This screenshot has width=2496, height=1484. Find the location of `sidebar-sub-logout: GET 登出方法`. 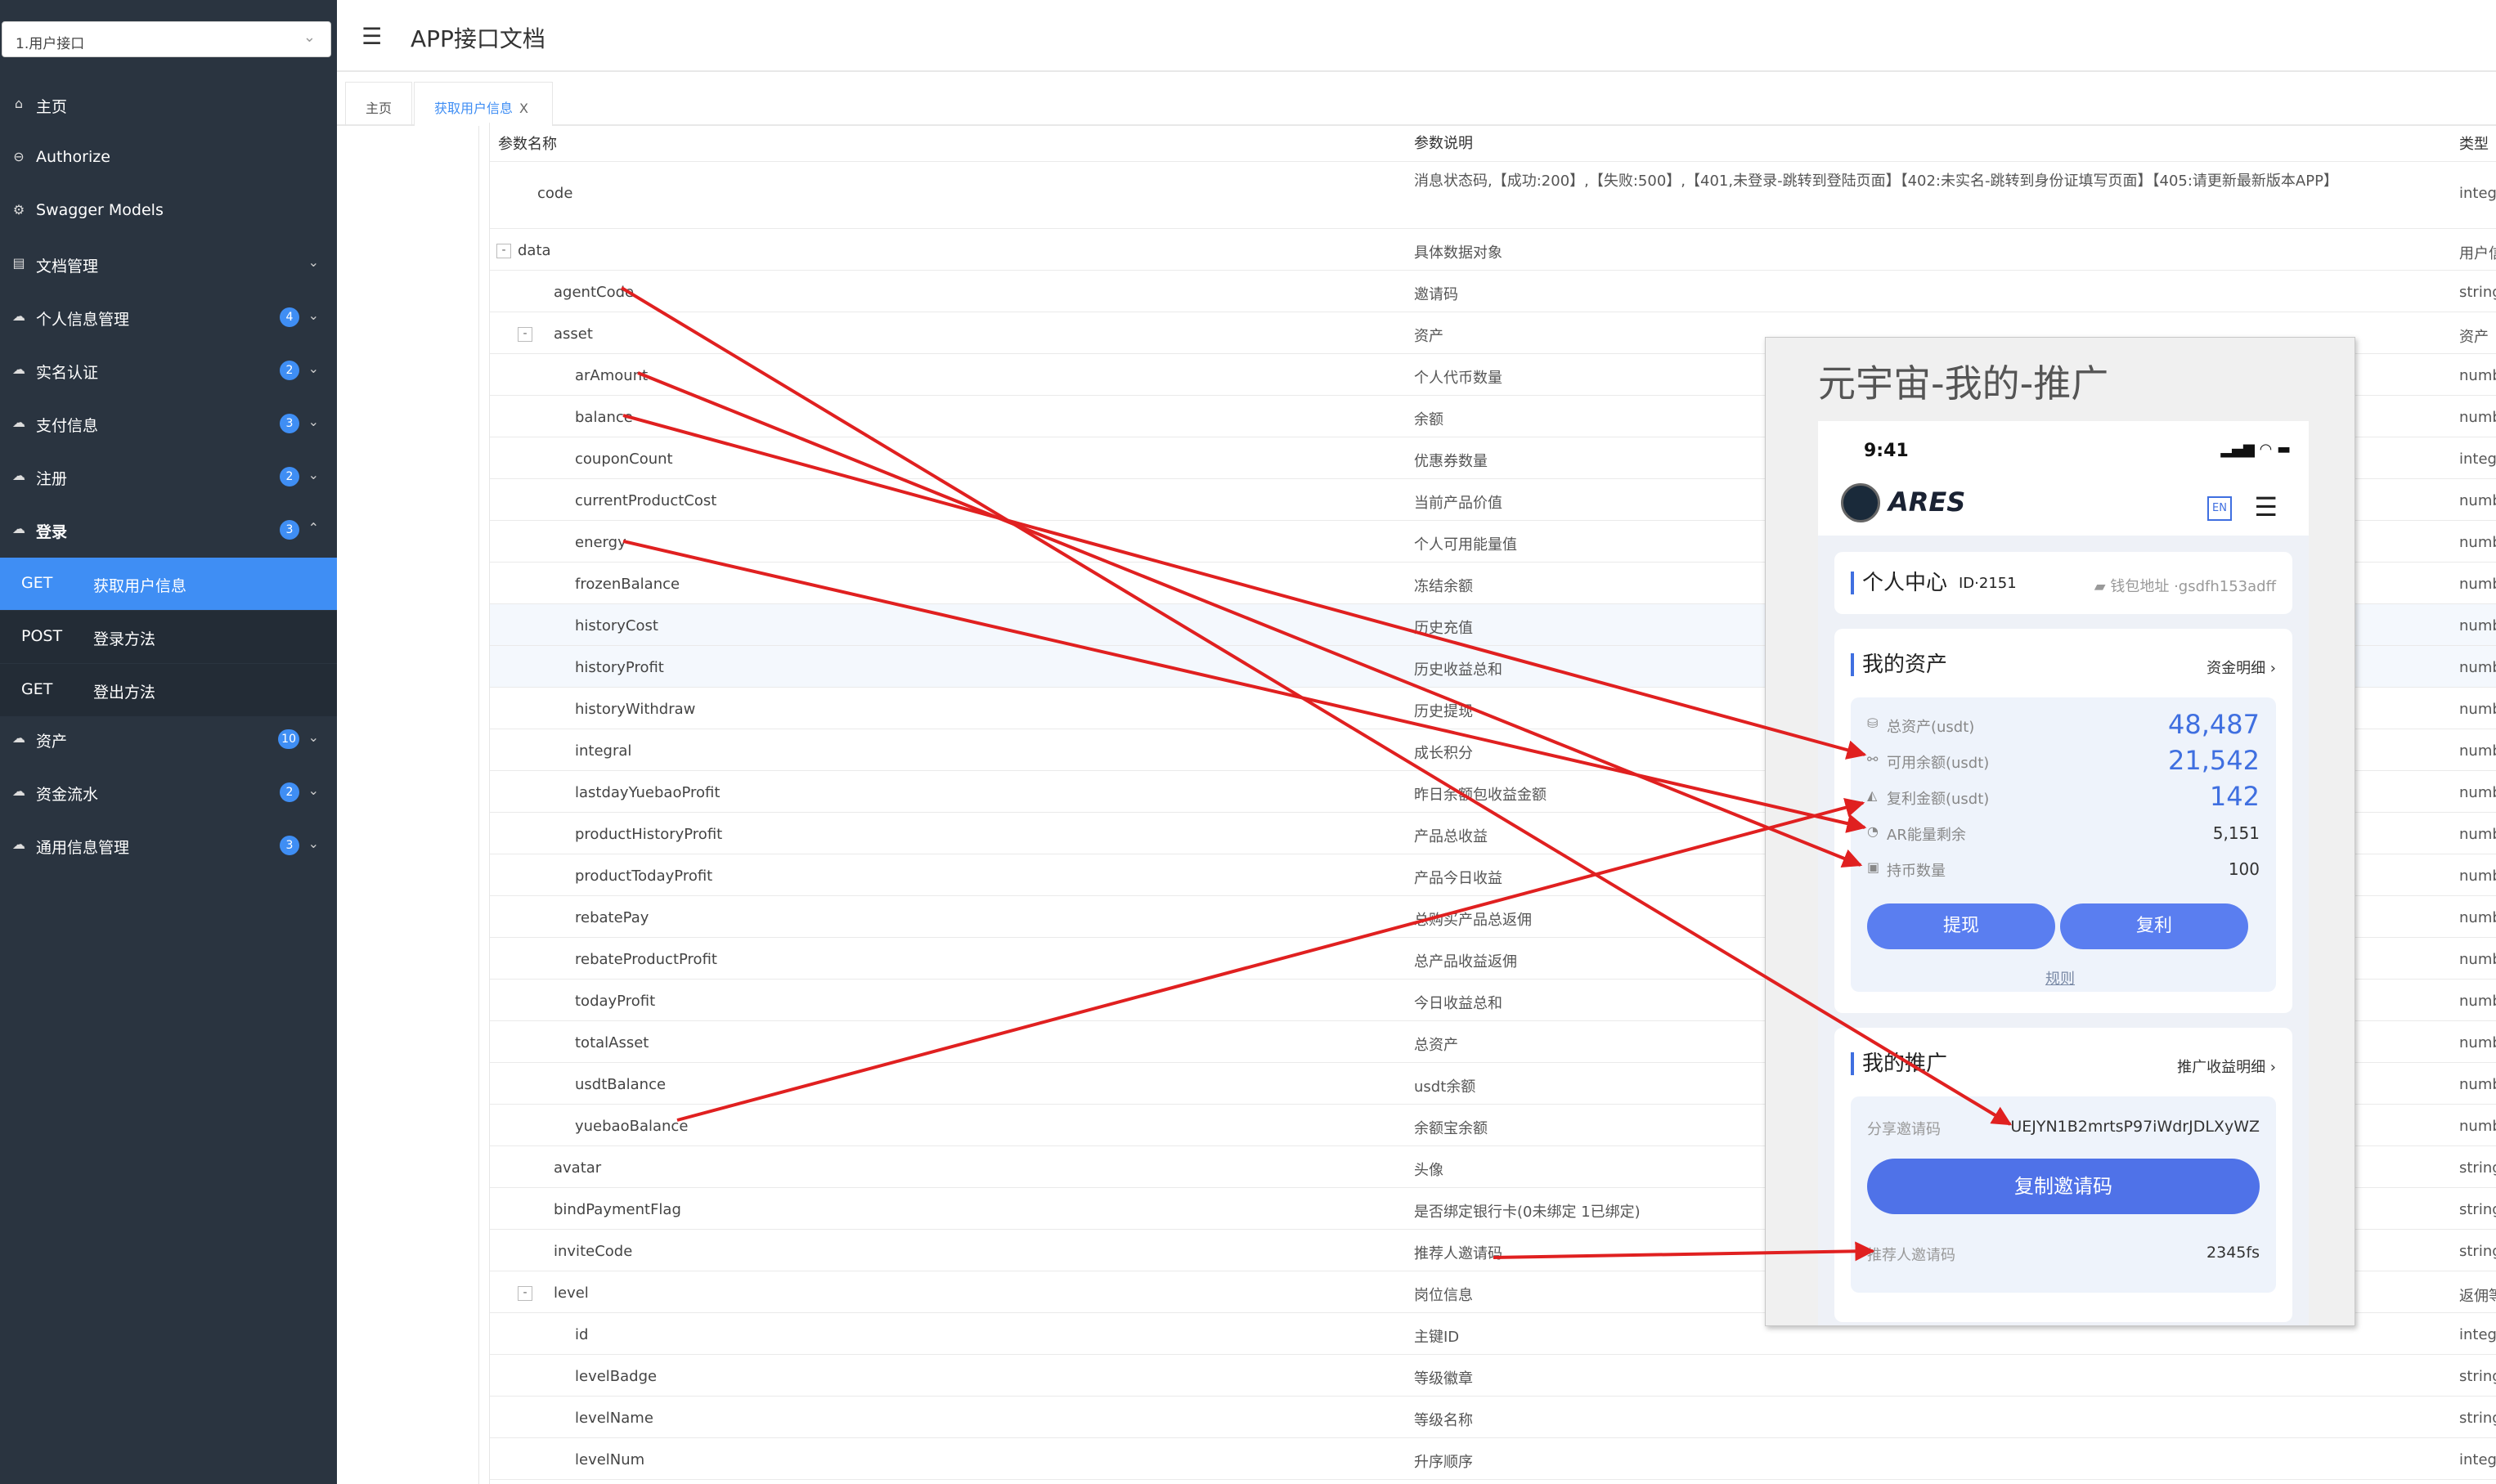

sidebar-sub-logout: GET 登出方法 is located at coordinates (168, 690).